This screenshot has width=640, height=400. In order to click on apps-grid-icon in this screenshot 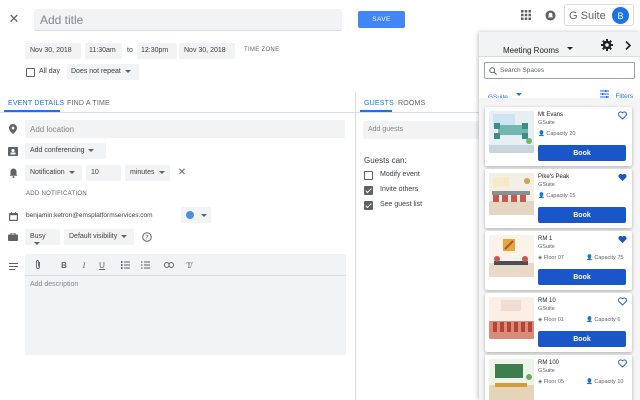, I will do `click(526, 15)`.